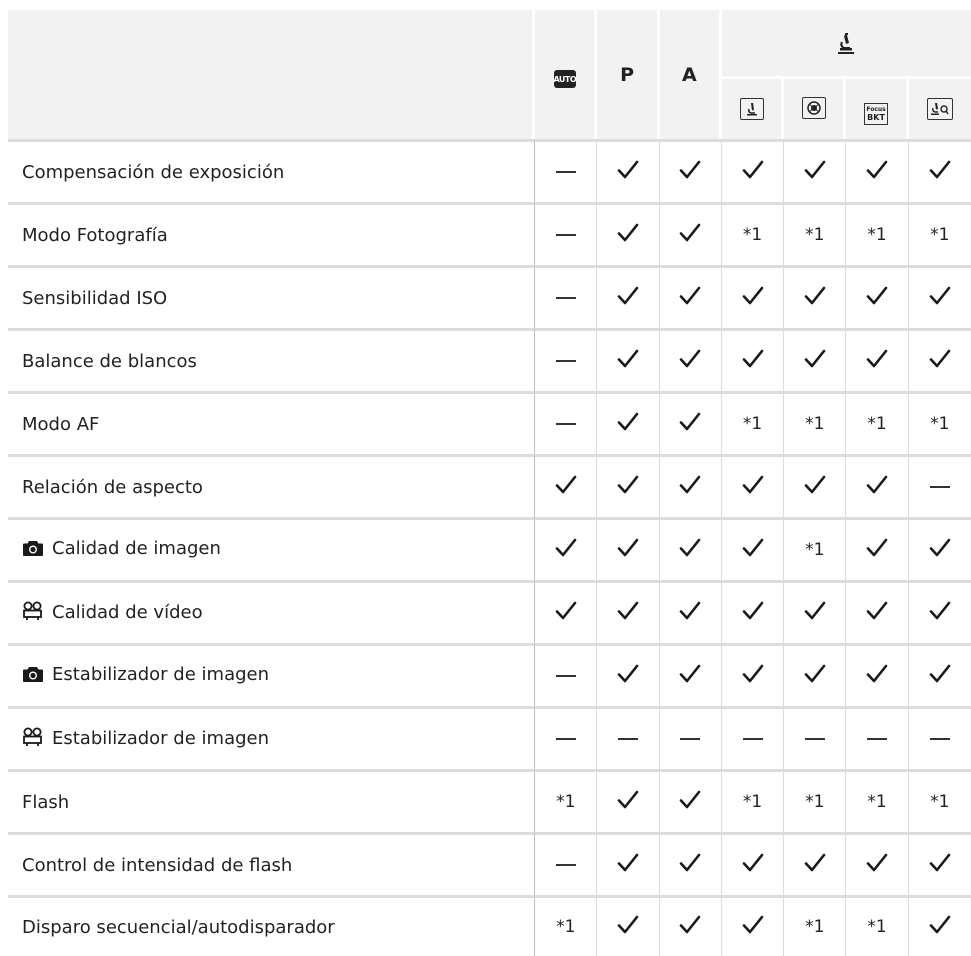 Image resolution: width=971 pixels, height=956 pixels. What do you see at coordinates (157, 865) in the screenshot?
I see `row-label-text: Control de intensidad de flash` at bounding box center [157, 865].